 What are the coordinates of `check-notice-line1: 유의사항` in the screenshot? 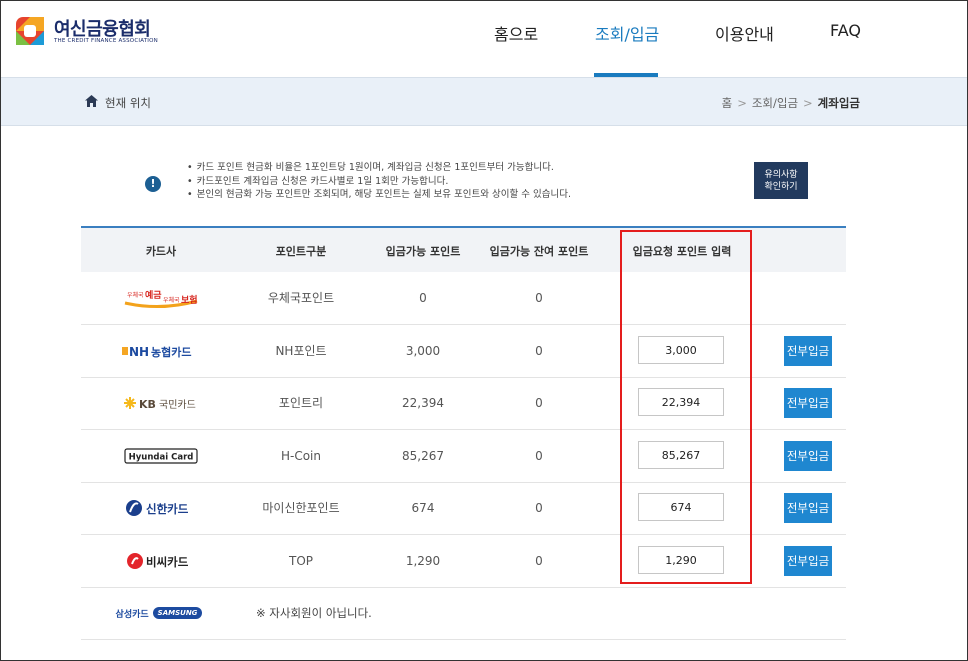 It's located at (781, 174).